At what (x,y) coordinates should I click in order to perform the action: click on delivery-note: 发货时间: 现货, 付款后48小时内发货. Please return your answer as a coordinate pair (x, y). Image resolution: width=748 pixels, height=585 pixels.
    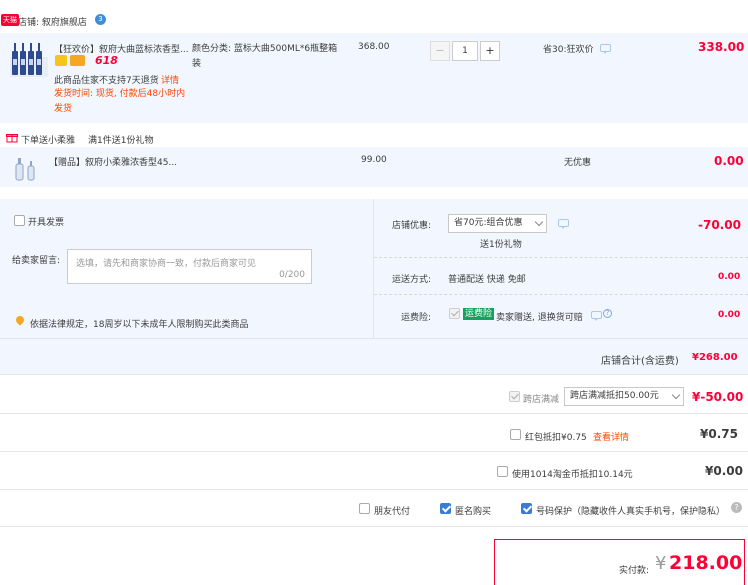
    Looking at the image, I should click on (120, 101).